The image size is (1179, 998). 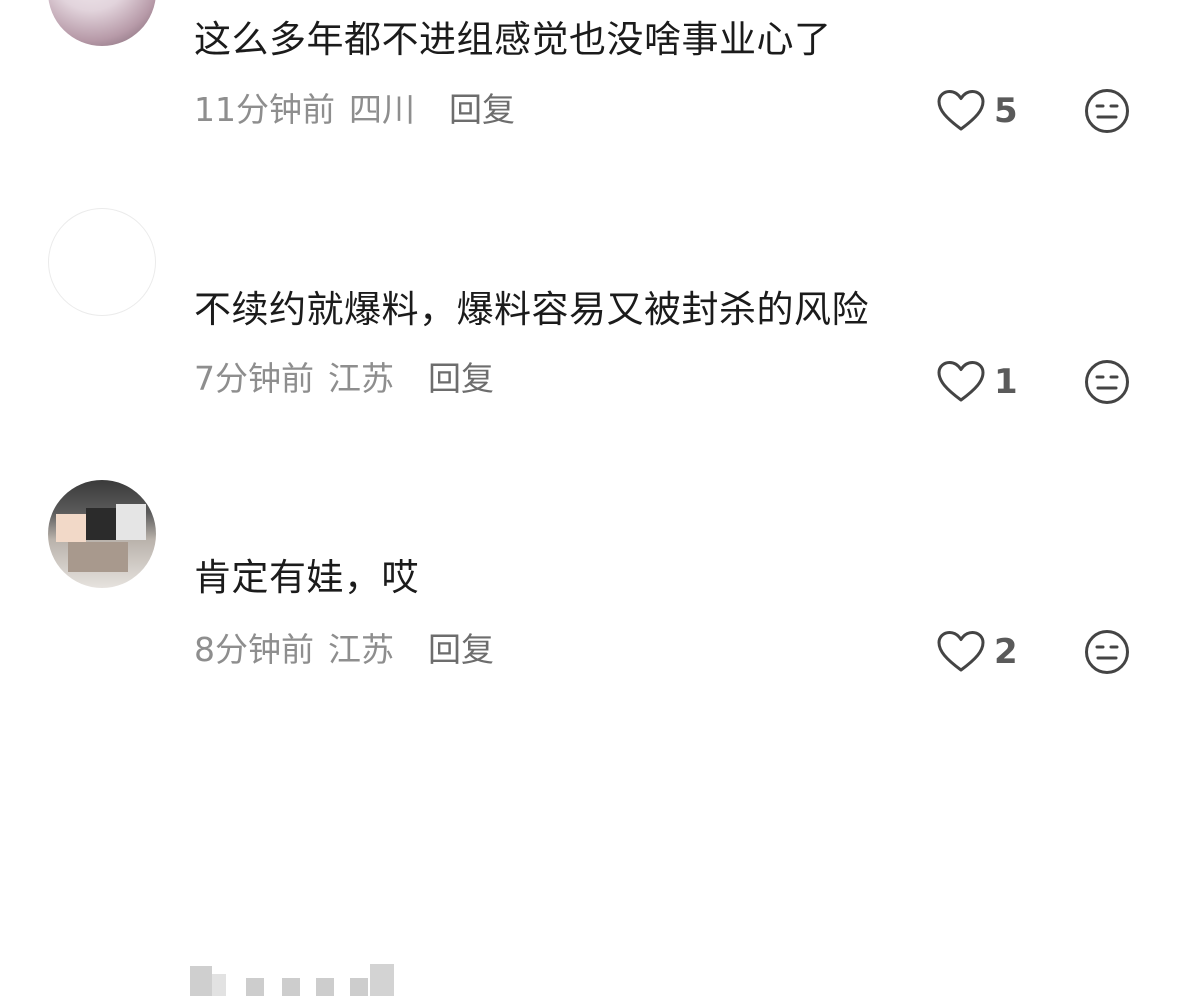 What do you see at coordinates (254, 378) in the screenshot?
I see `comment-time: 7分钟前` at bounding box center [254, 378].